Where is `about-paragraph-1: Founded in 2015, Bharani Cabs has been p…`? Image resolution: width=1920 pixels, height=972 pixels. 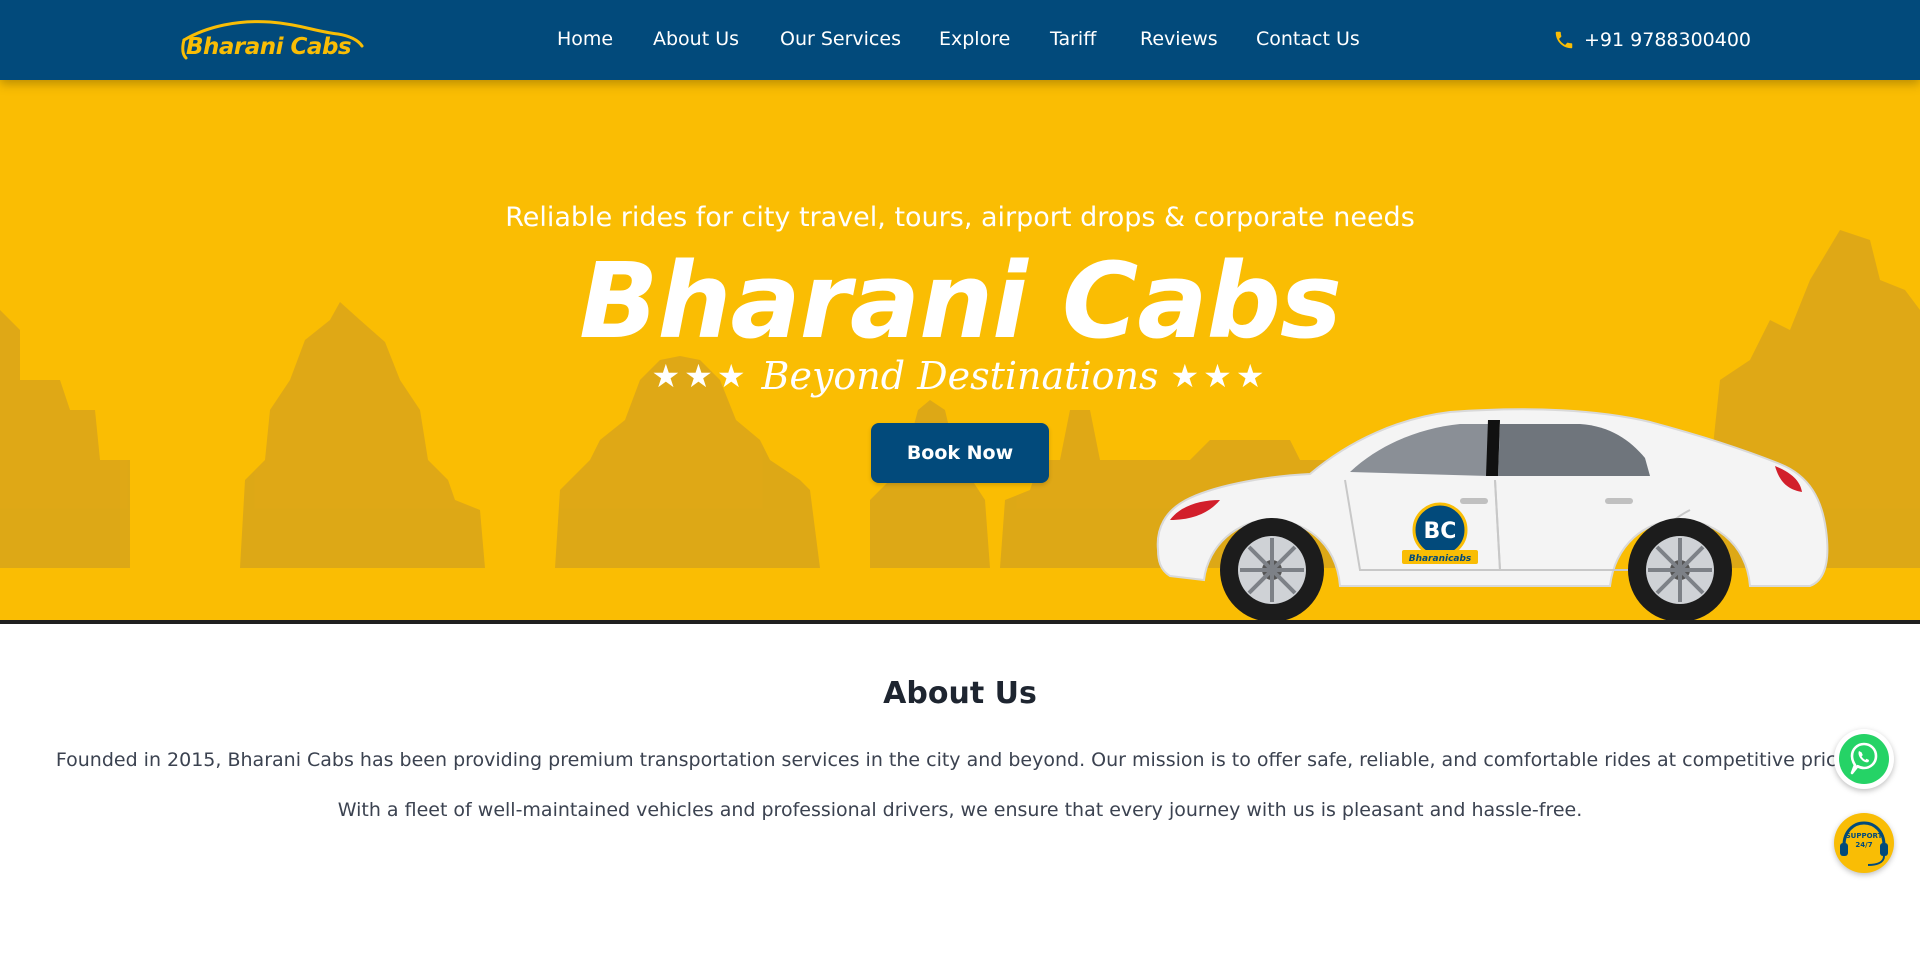 about-paragraph-1: Founded in 2015, Bharani Cabs has been p… is located at coordinates (960, 760).